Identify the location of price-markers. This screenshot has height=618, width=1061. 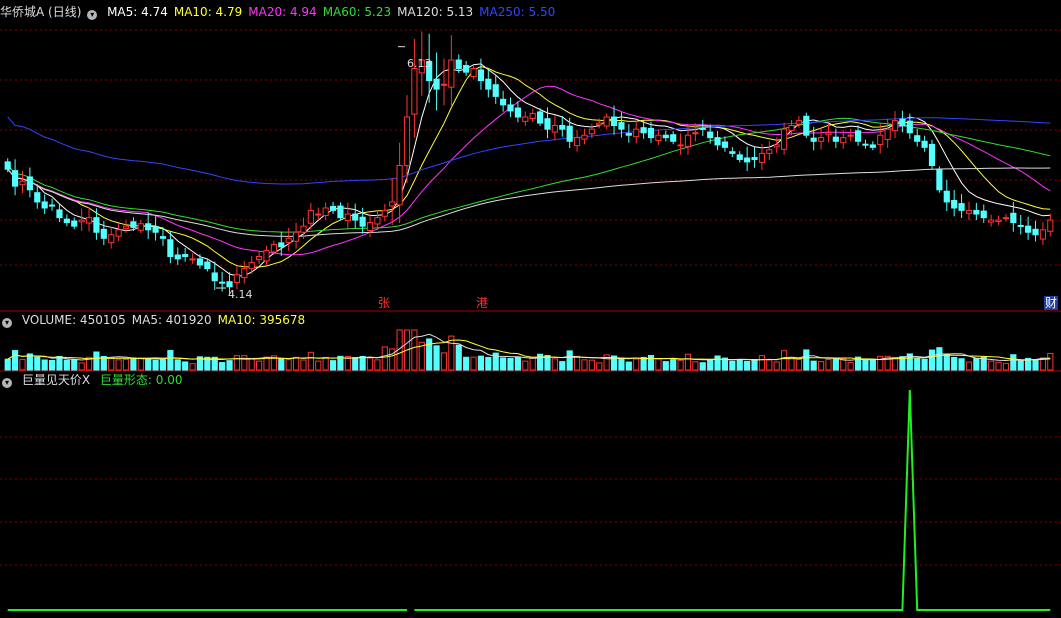
(310, 167).